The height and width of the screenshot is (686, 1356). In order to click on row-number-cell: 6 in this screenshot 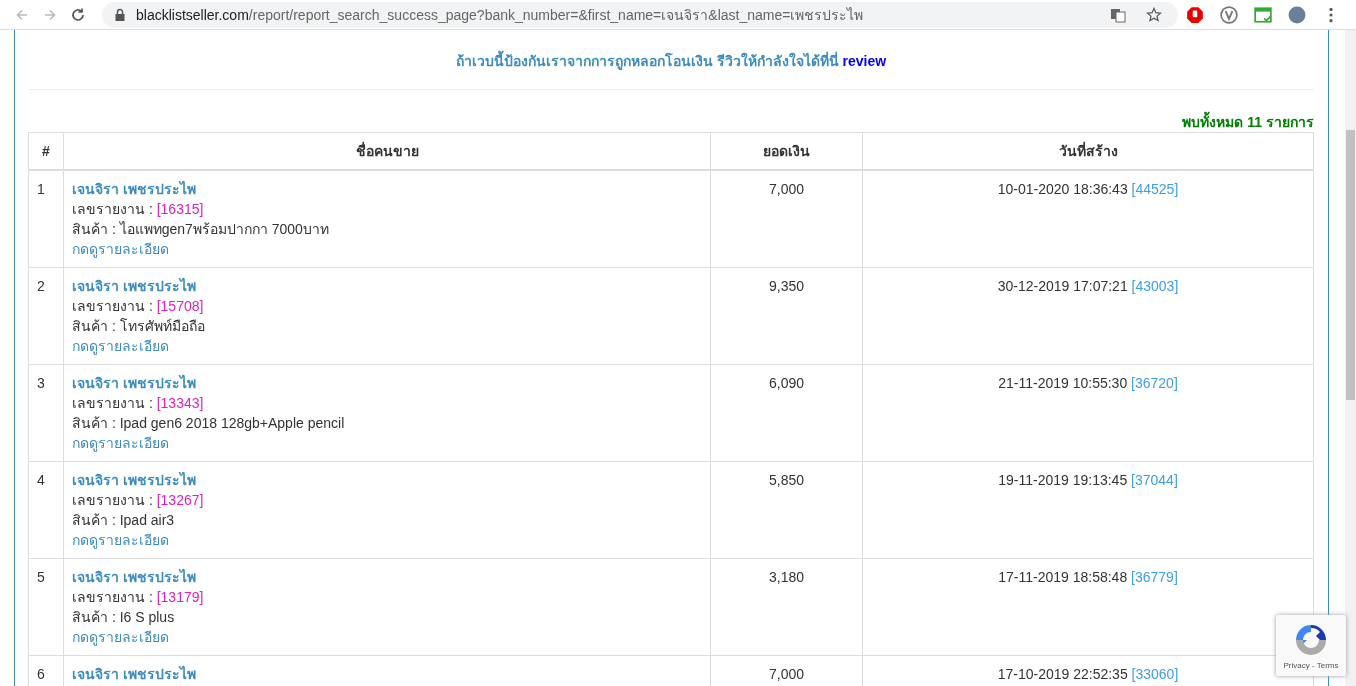, I will do `click(46, 670)`.